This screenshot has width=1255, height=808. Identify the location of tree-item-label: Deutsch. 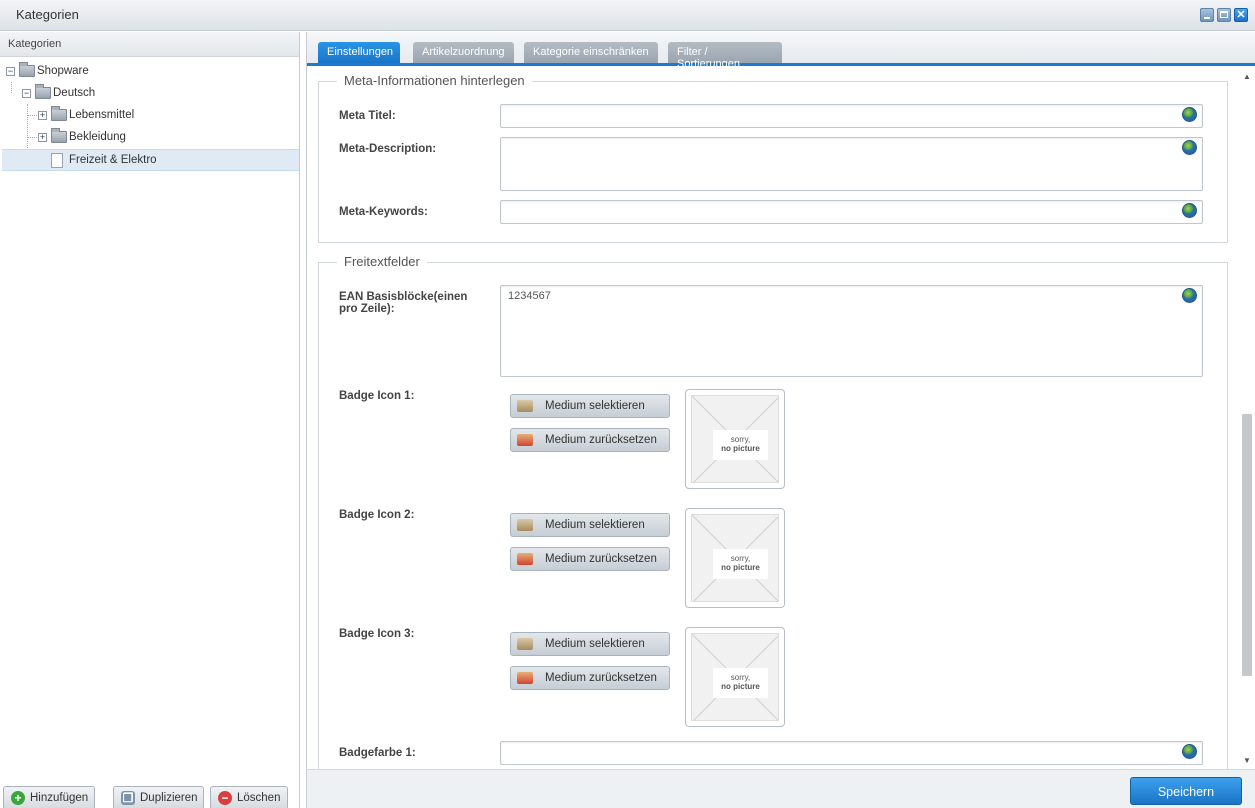
(74, 93).